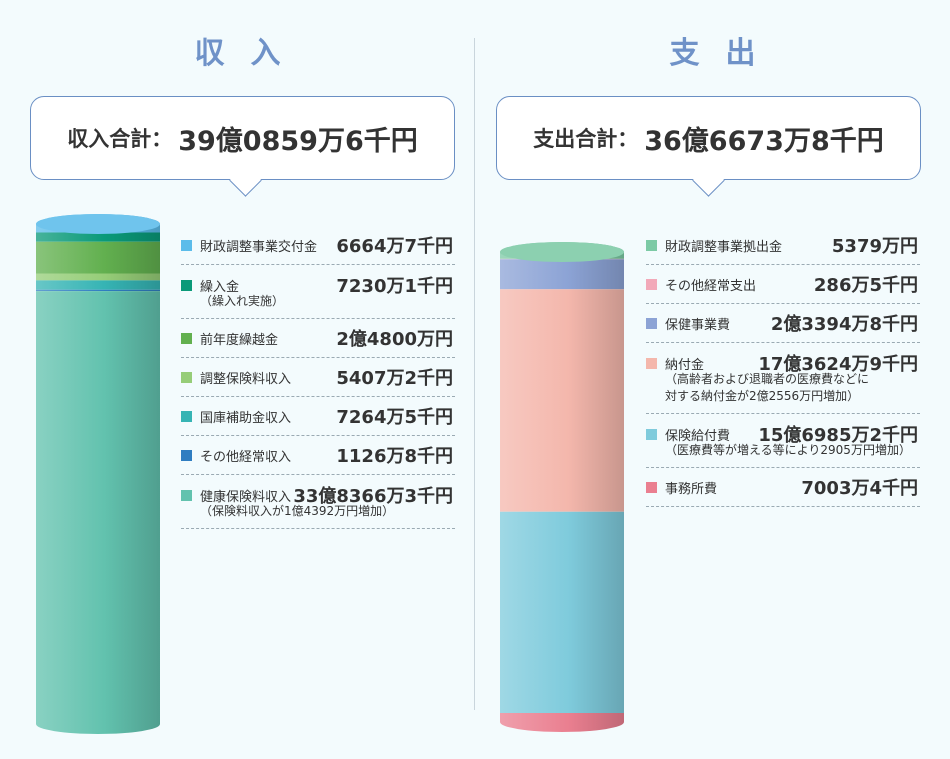 This screenshot has height=759, width=950. I want to click on expense-legend-item: 事務所費 7003万4千円, so click(783, 487).